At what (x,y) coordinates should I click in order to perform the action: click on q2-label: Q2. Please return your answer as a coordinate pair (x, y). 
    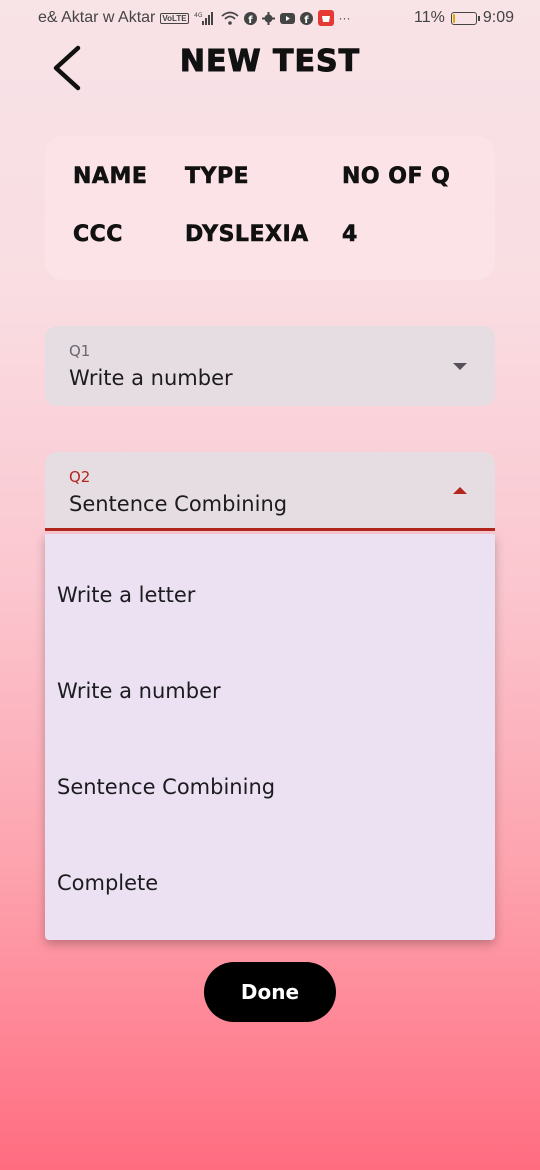
    Looking at the image, I should click on (80, 477).